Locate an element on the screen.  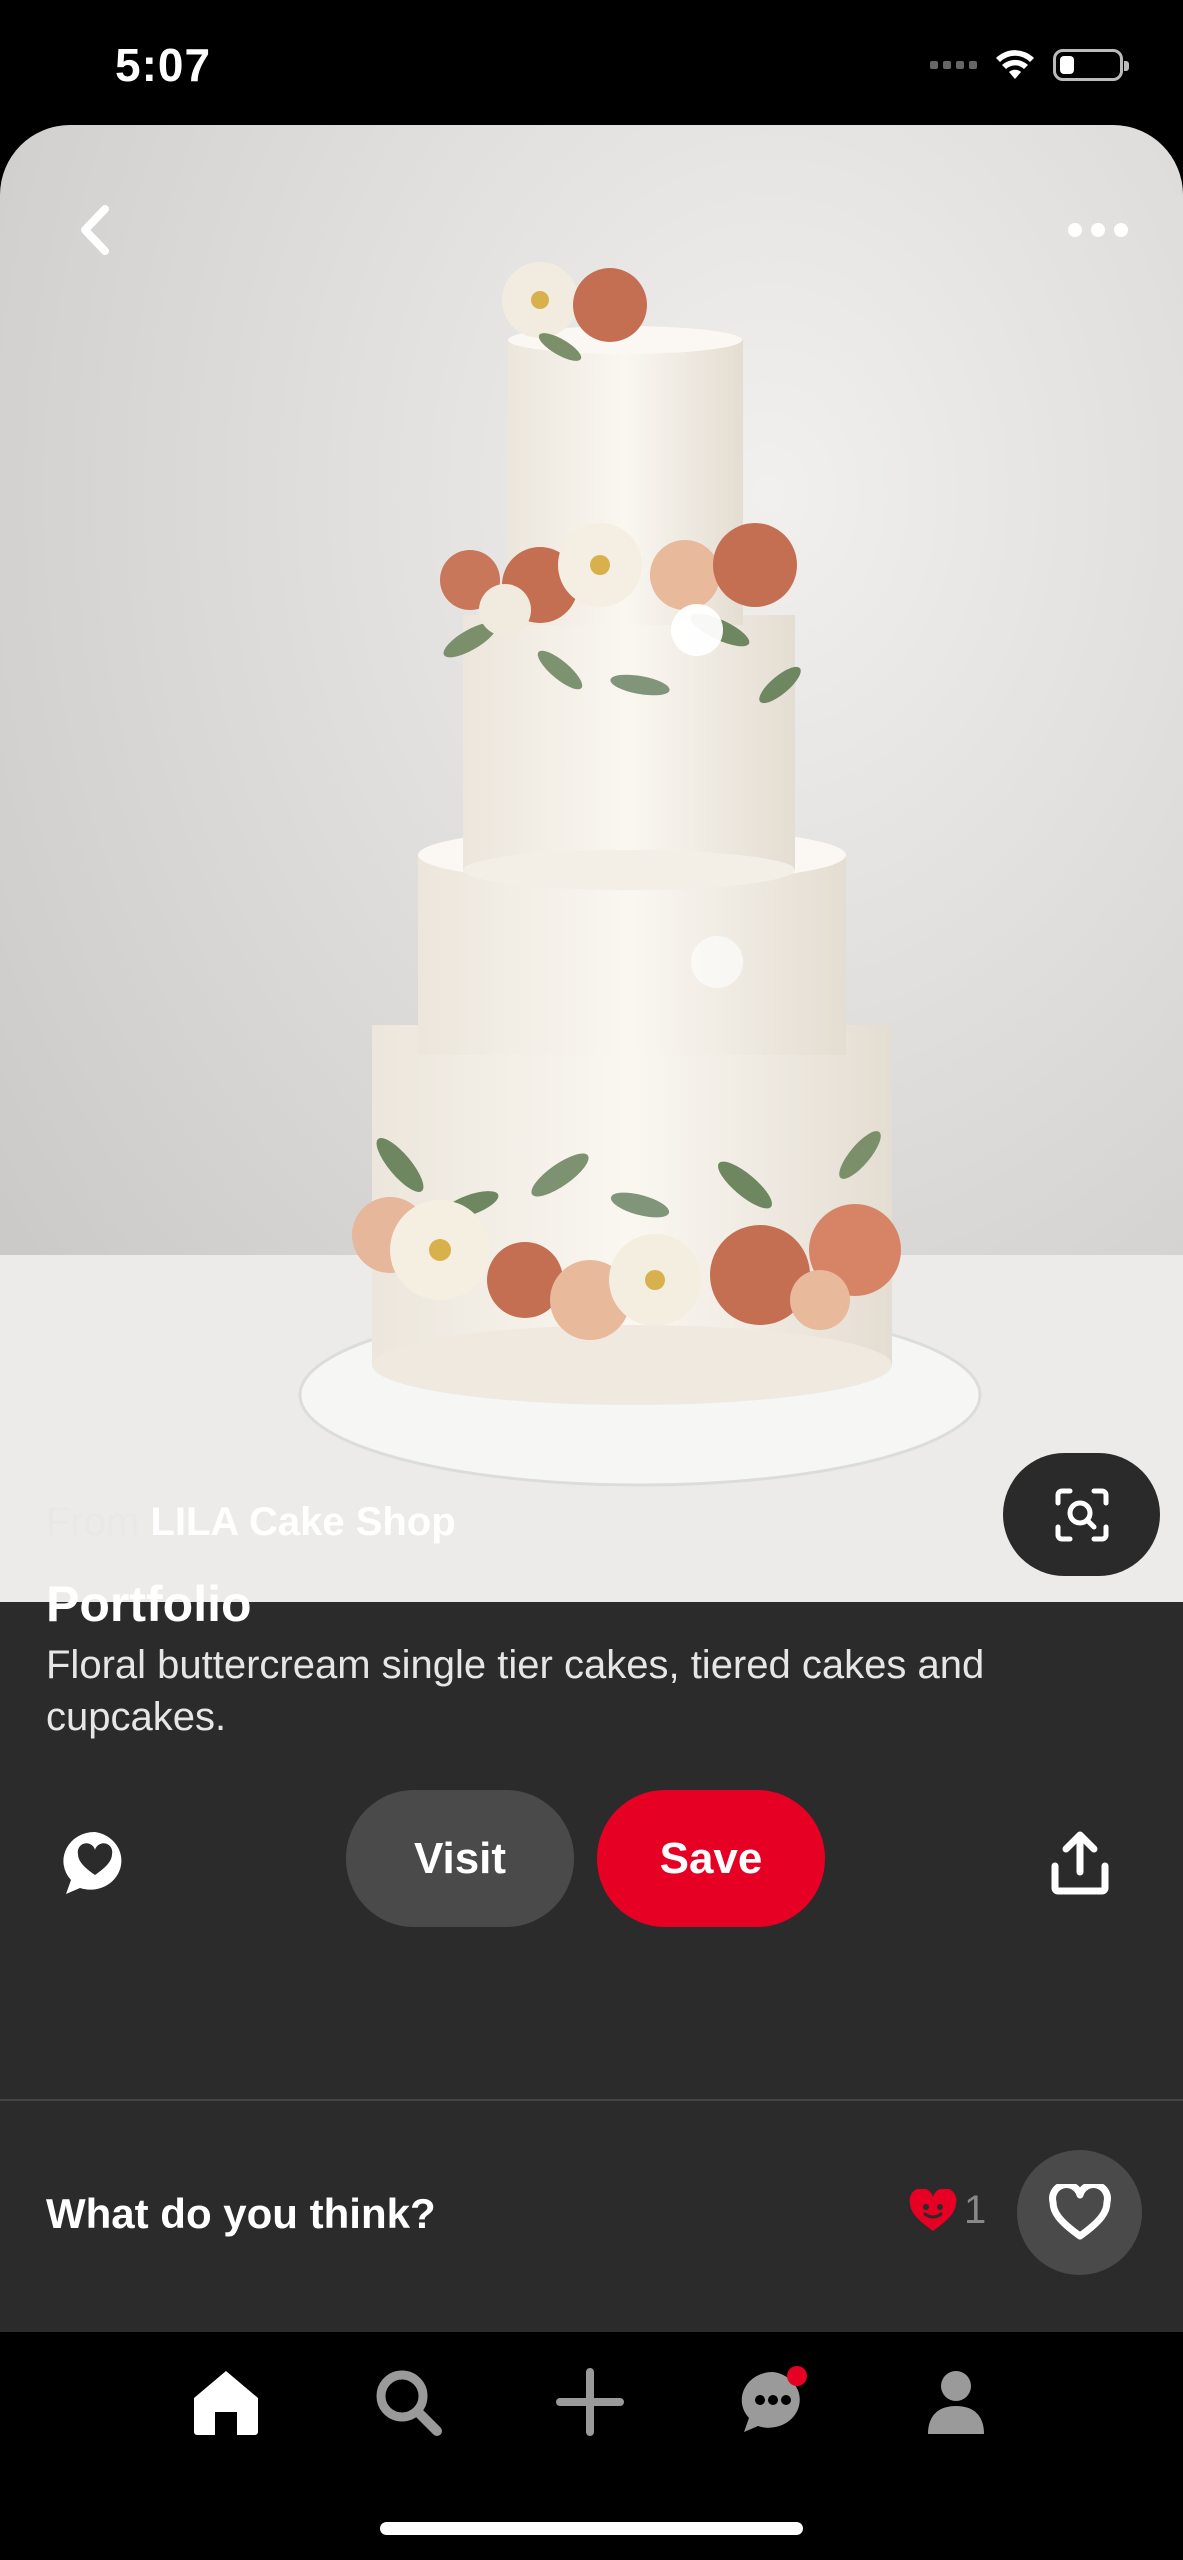
ellipsis-icon is located at coordinates (1098, 230).